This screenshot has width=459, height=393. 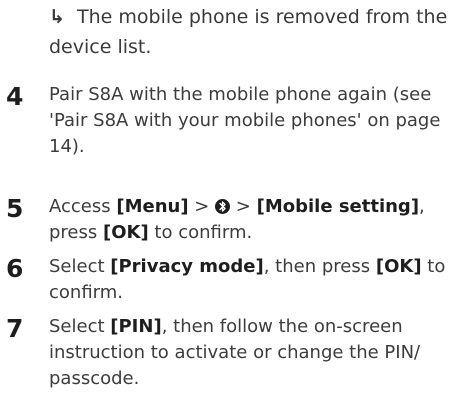 I want to click on step-number: 5, so click(x=15, y=208).